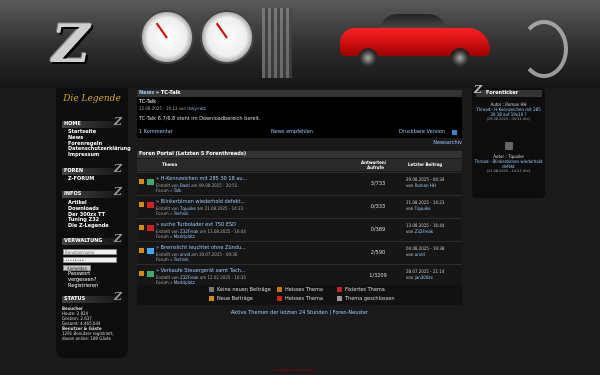 The width and height of the screenshot is (600, 375). Describe the element at coordinates (292, 132) in the screenshot. I see `recommend-link: News empfehlen` at that location.